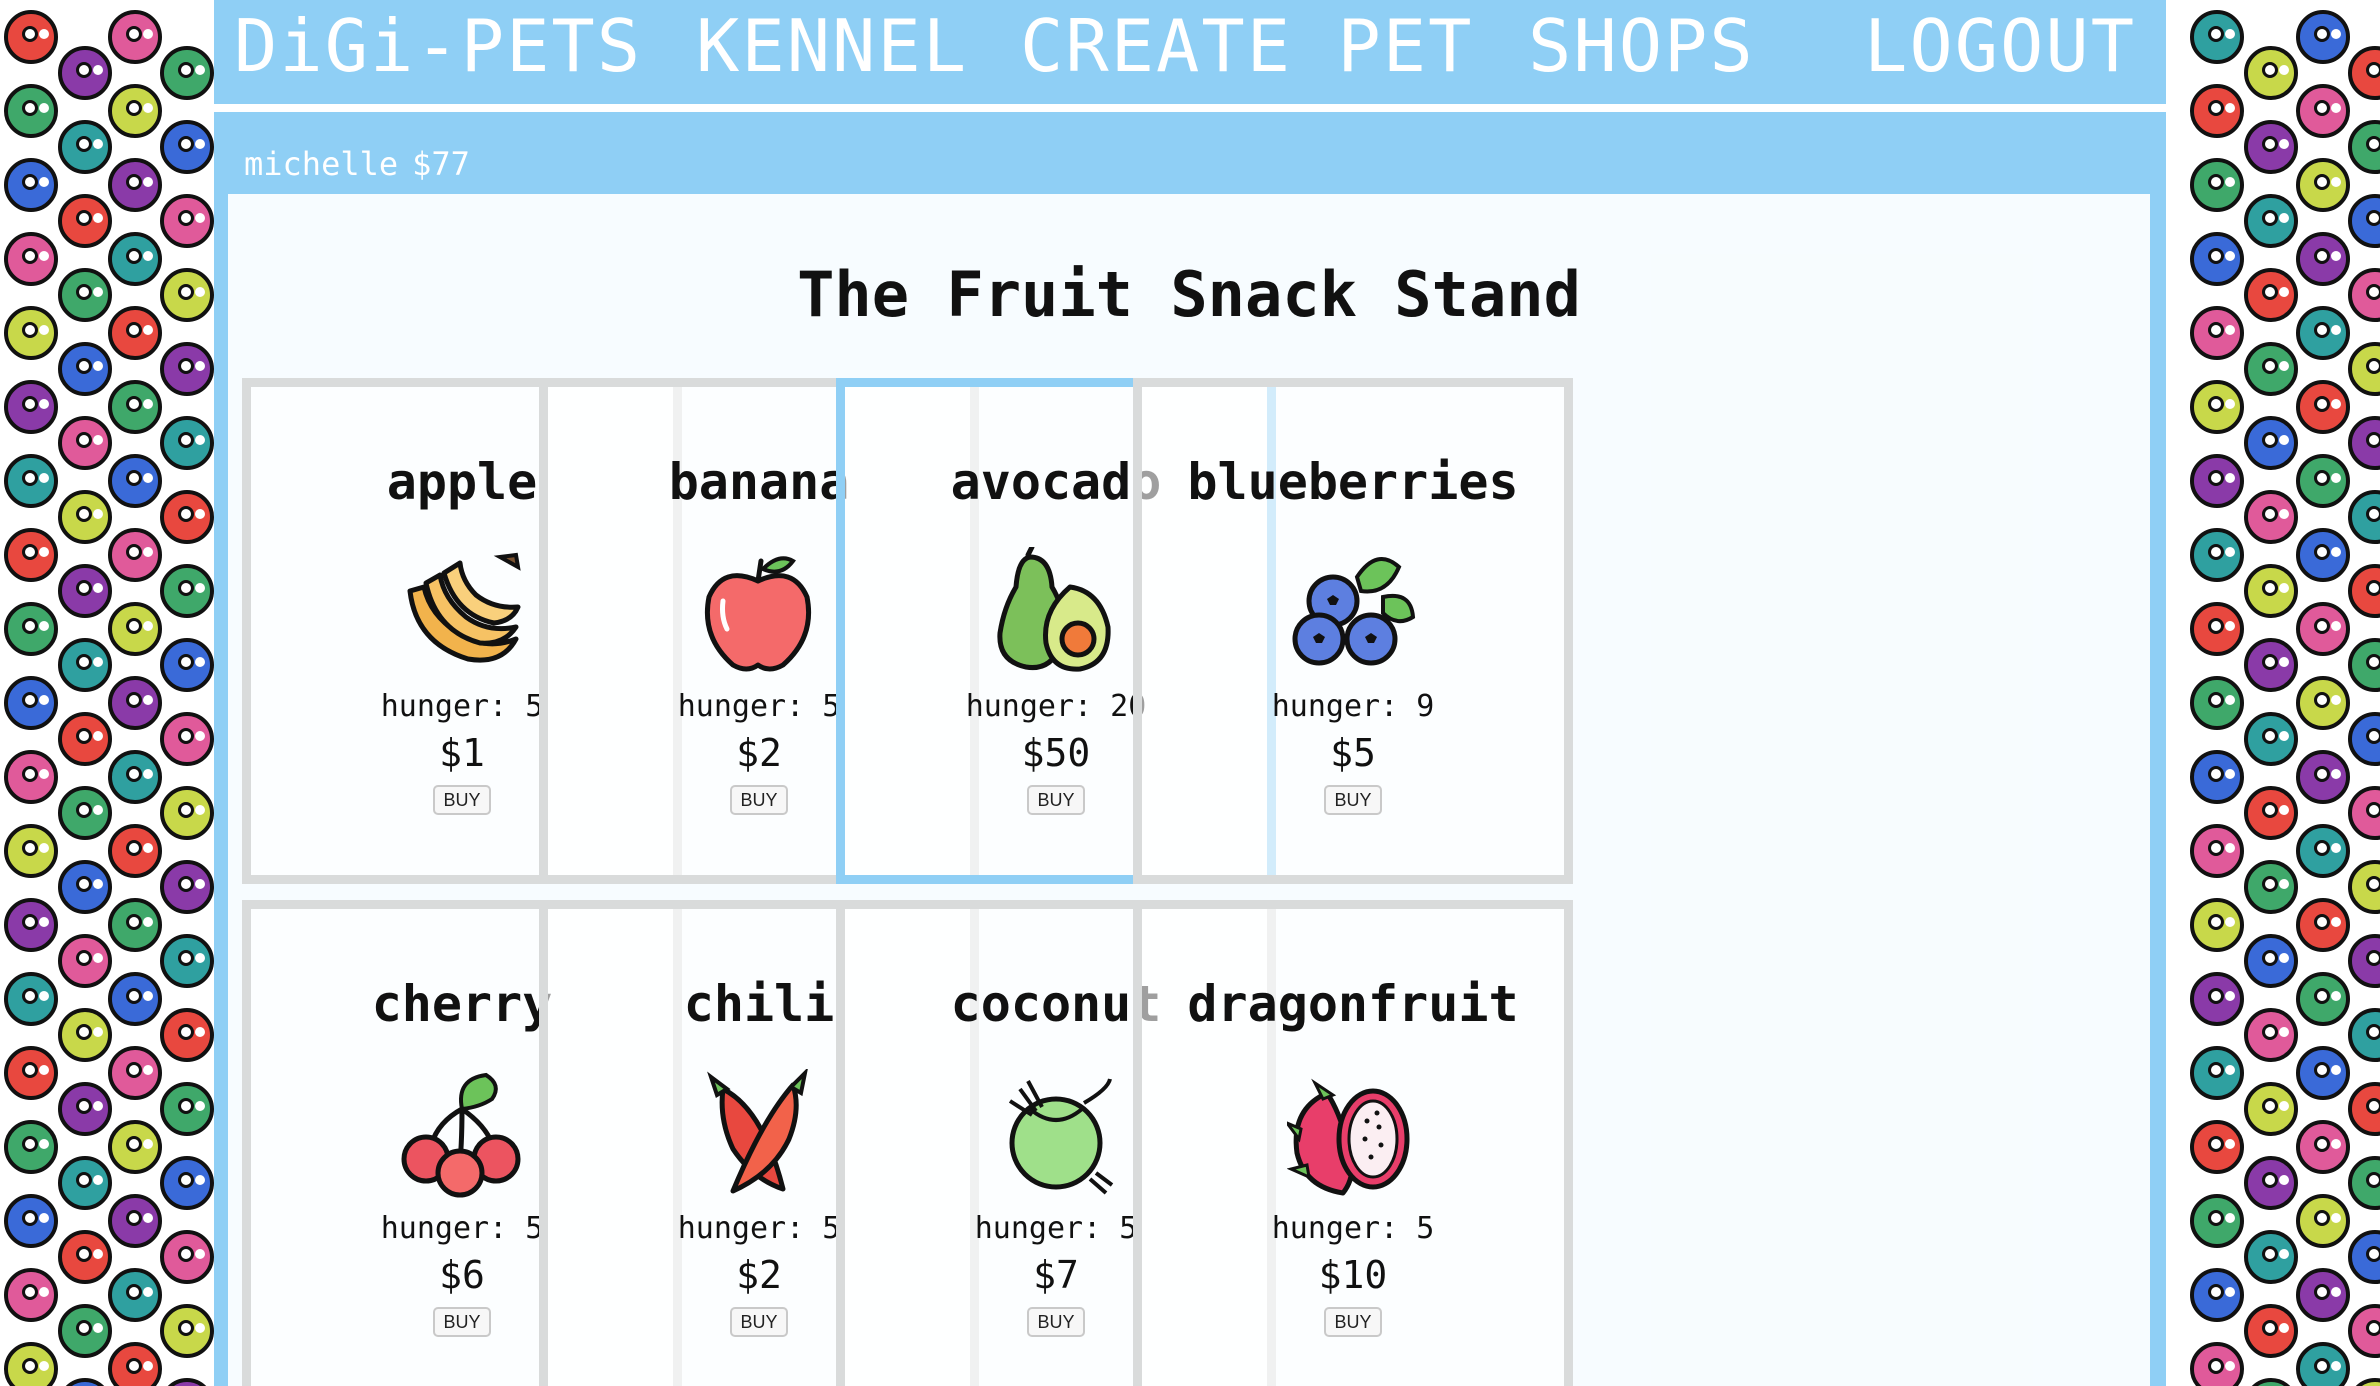 This screenshot has width=2380, height=1386. I want to click on apple-icon, so click(758, 614).